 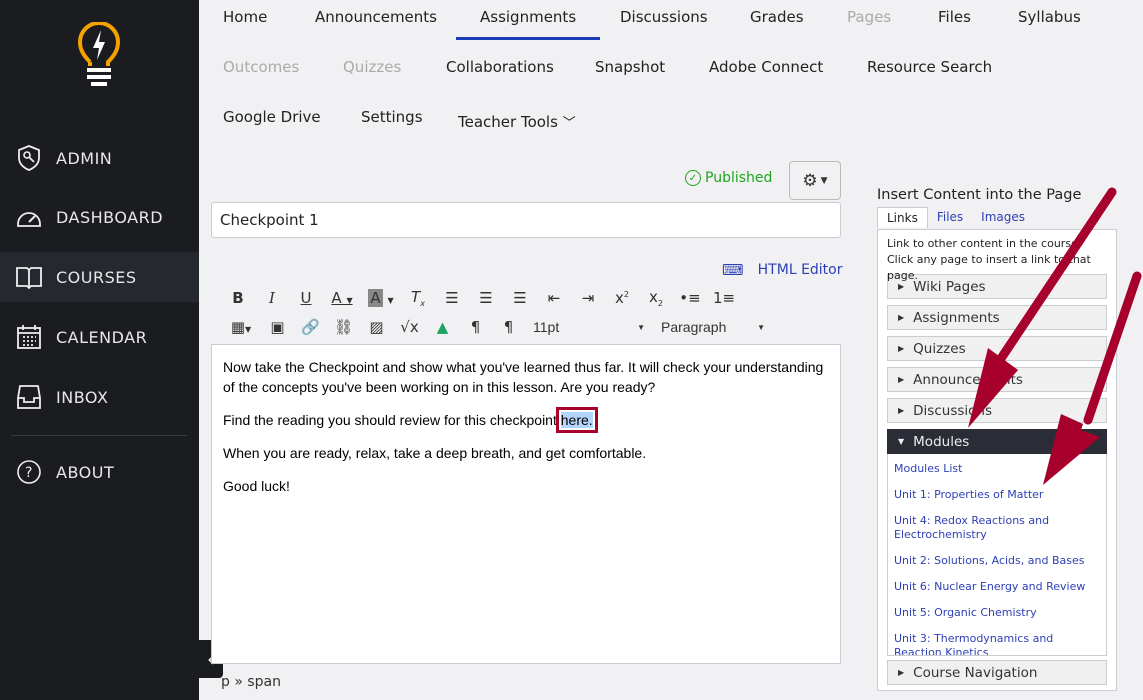 What do you see at coordinates (733, 270) in the screenshot?
I see `keyboard-icon: ⌨` at bounding box center [733, 270].